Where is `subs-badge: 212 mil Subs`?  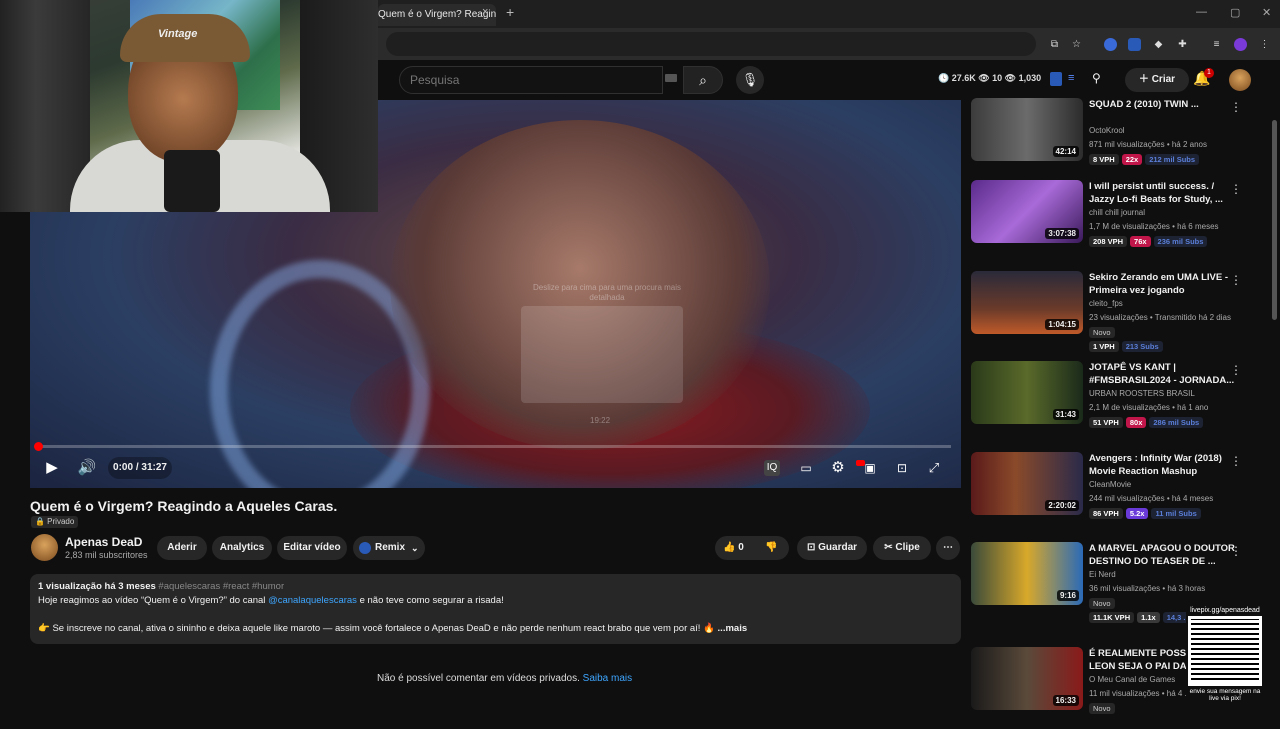 subs-badge: 212 mil Subs is located at coordinates (1172, 159).